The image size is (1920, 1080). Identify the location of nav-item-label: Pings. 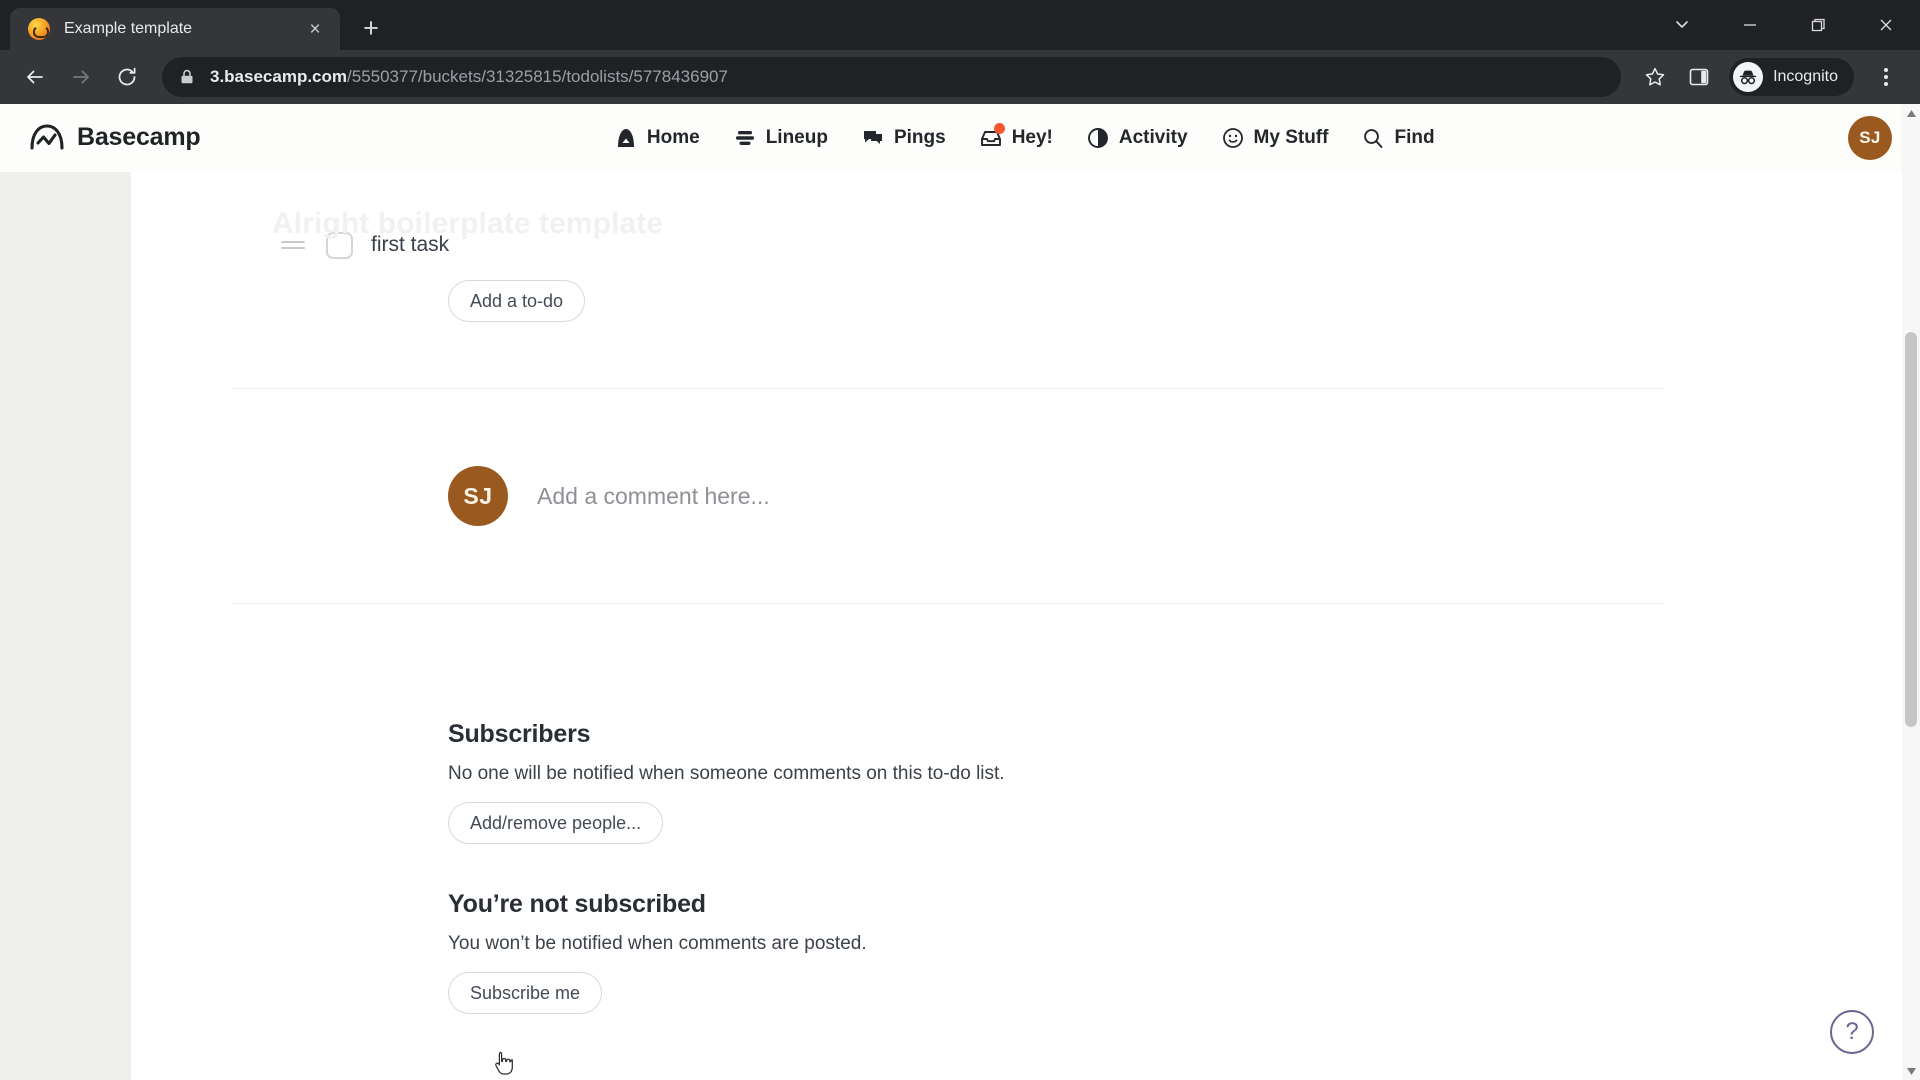
(919, 137).